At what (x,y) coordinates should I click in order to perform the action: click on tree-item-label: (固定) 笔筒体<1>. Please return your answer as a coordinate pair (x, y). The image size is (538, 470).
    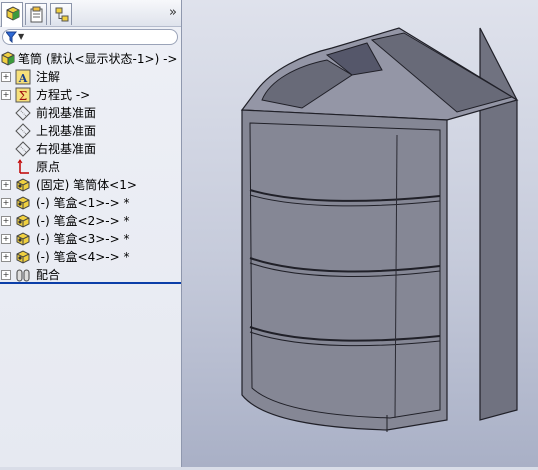
    Looking at the image, I should click on (86, 185).